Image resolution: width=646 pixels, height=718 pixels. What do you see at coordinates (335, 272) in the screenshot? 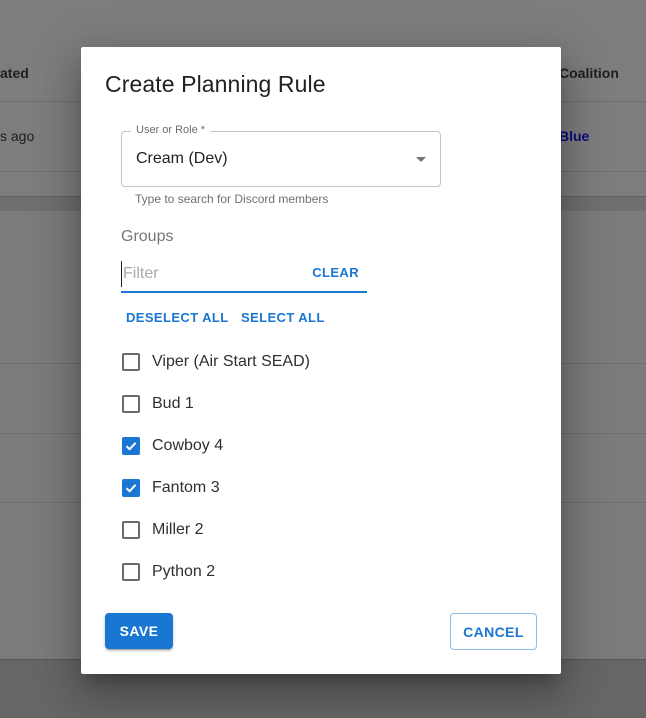
I see `clear-filter-button: CLEAR` at bounding box center [335, 272].